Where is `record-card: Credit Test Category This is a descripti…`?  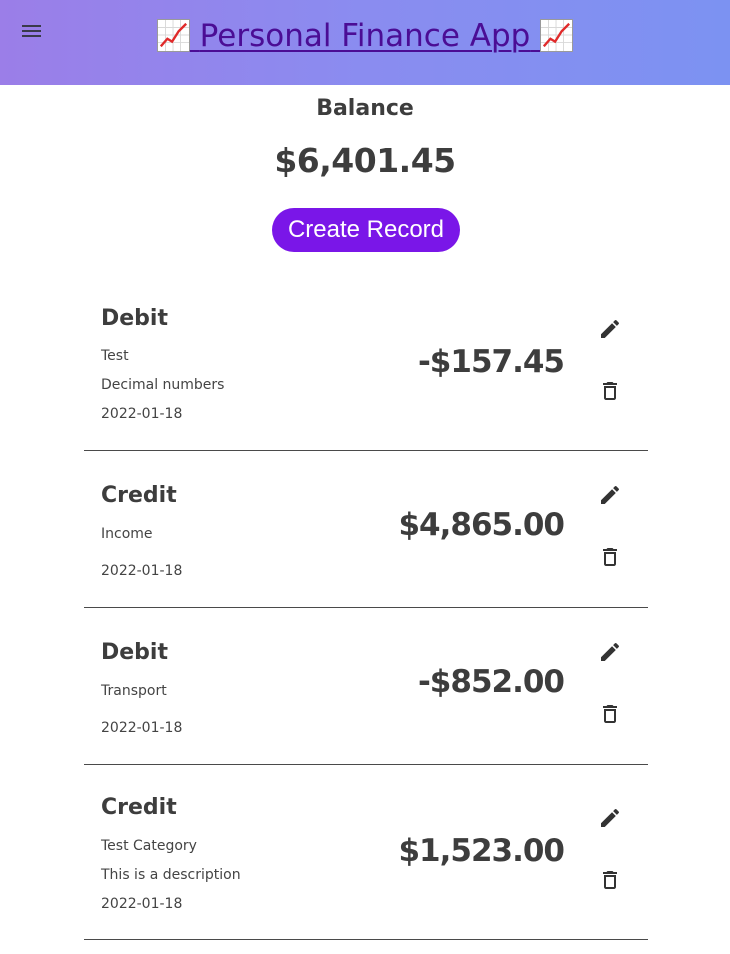 record-card: Credit Test Category This is a descripti… is located at coordinates (366, 852).